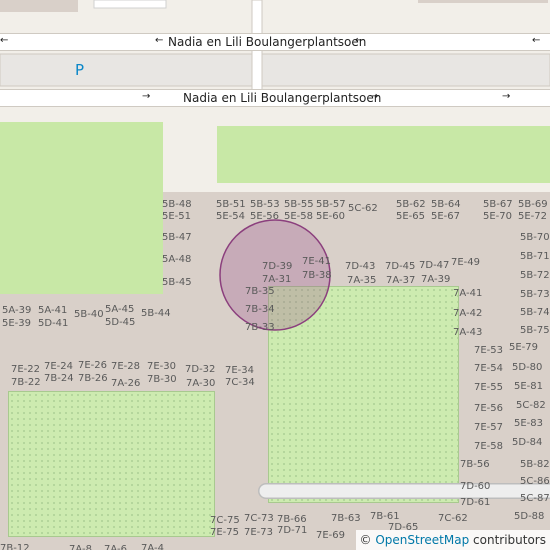  I want to click on address-label: 7B-24, so click(59, 378).